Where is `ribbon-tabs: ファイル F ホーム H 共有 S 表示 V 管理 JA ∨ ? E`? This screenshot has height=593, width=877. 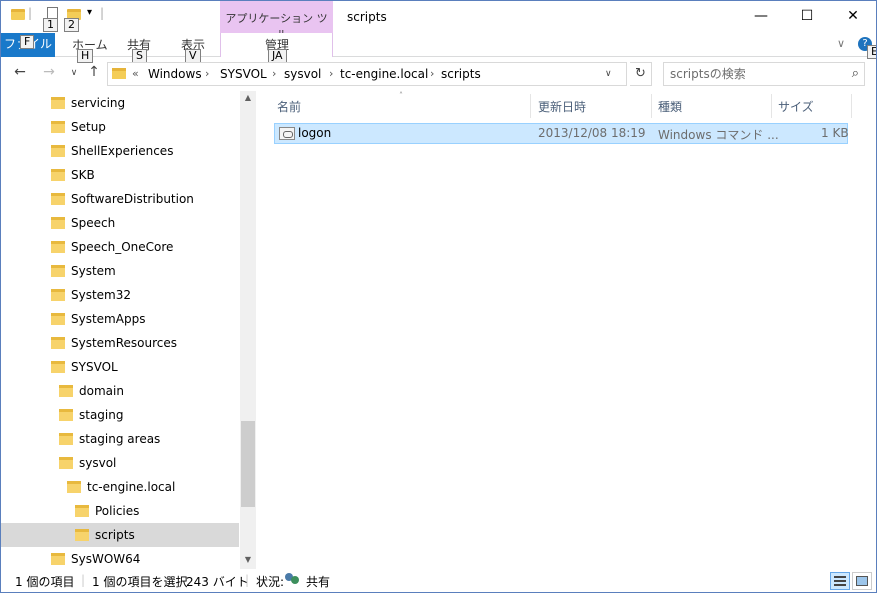 ribbon-tabs: ファイル F ホーム H 共有 S 表示 V 管理 JA ∨ ? E is located at coordinates (438, 48).